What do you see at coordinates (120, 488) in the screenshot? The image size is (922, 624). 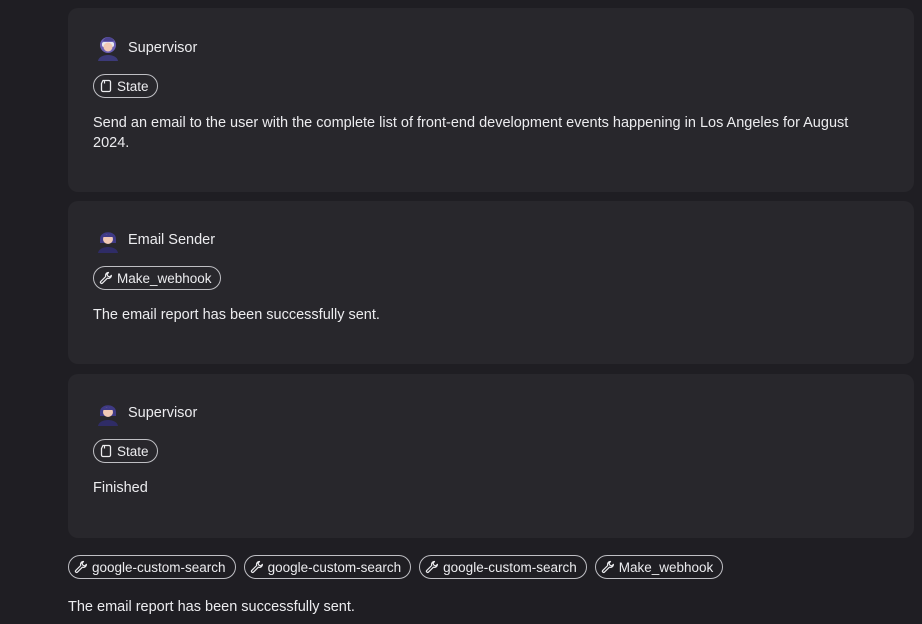 I see `message-text: Finished` at bounding box center [120, 488].